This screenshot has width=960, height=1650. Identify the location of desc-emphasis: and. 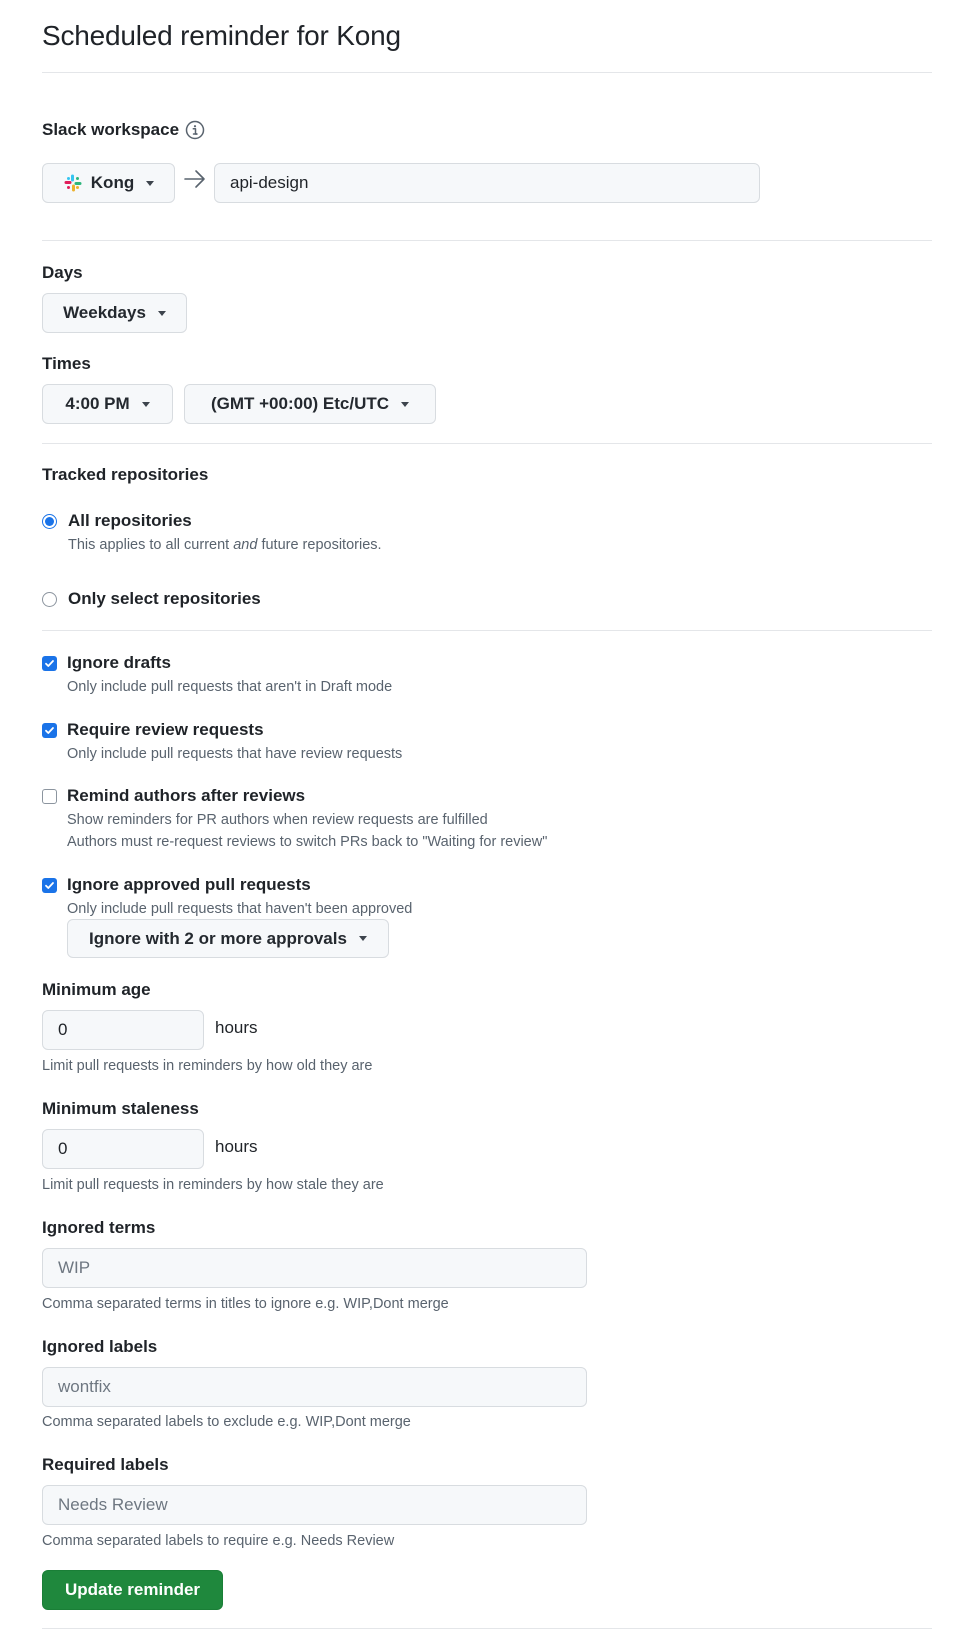
(245, 545).